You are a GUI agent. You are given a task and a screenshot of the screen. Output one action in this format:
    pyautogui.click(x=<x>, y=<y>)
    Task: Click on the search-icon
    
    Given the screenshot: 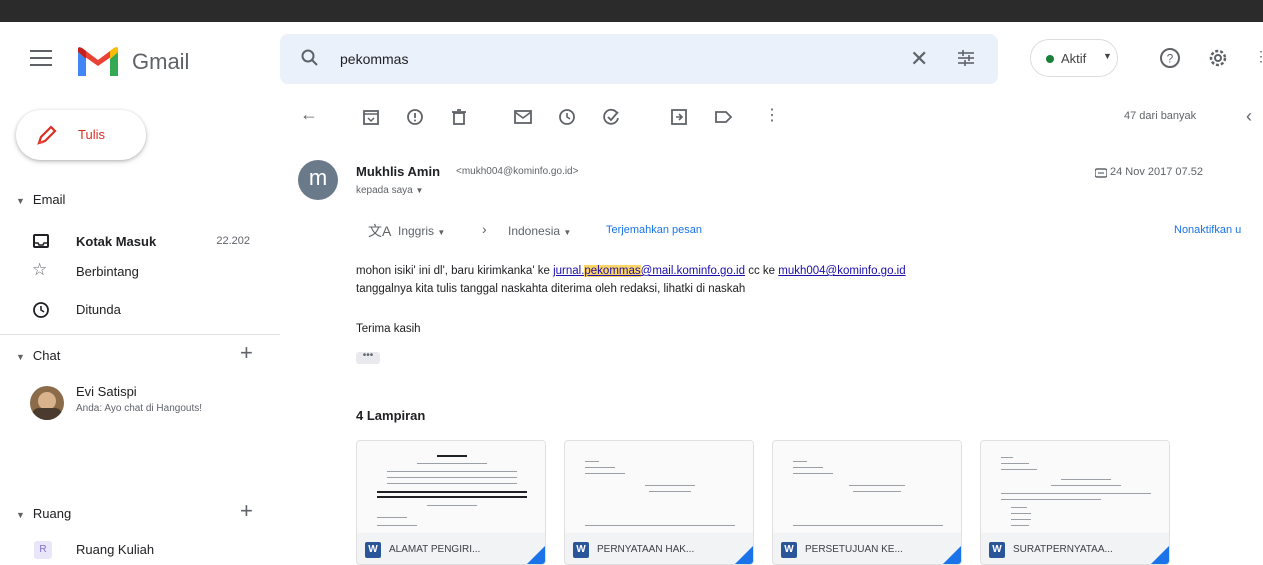 What is the action you would take?
    pyautogui.click(x=310, y=58)
    